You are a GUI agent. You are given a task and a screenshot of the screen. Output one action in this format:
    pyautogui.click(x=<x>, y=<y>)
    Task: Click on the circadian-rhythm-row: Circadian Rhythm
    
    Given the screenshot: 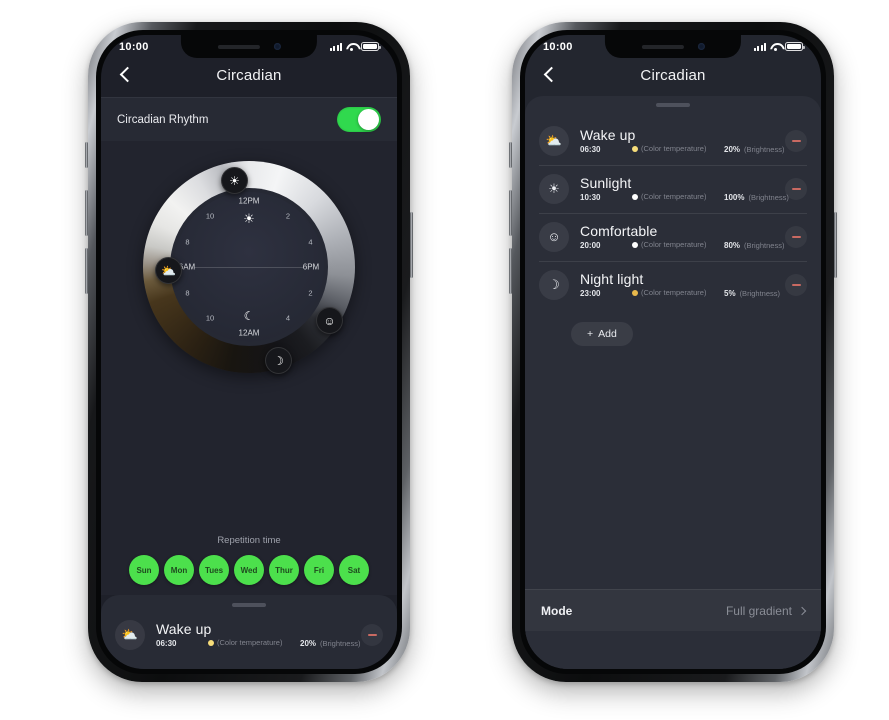 What is the action you would take?
    pyautogui.click(x=249, y=119)
    